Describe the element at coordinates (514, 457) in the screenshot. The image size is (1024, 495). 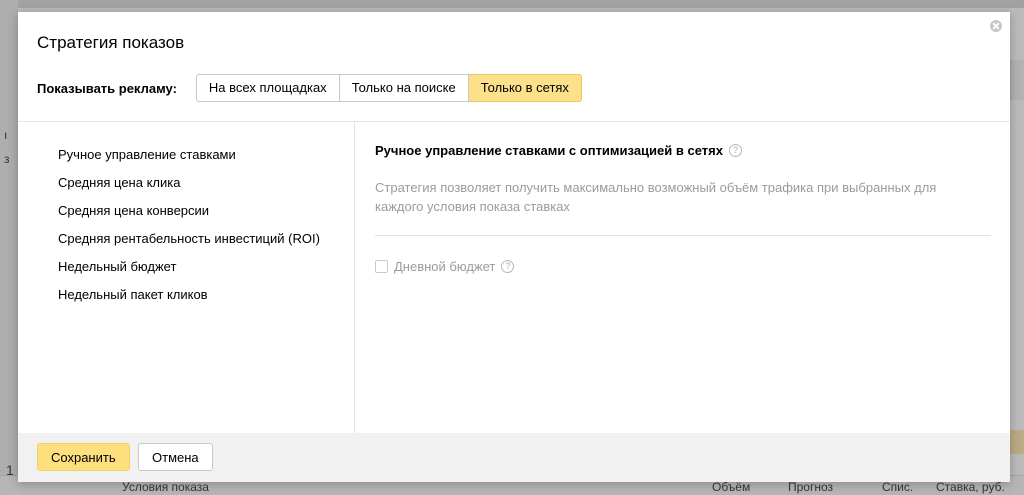
I see `dialog-footer: Сохранить Отмена` at that location.